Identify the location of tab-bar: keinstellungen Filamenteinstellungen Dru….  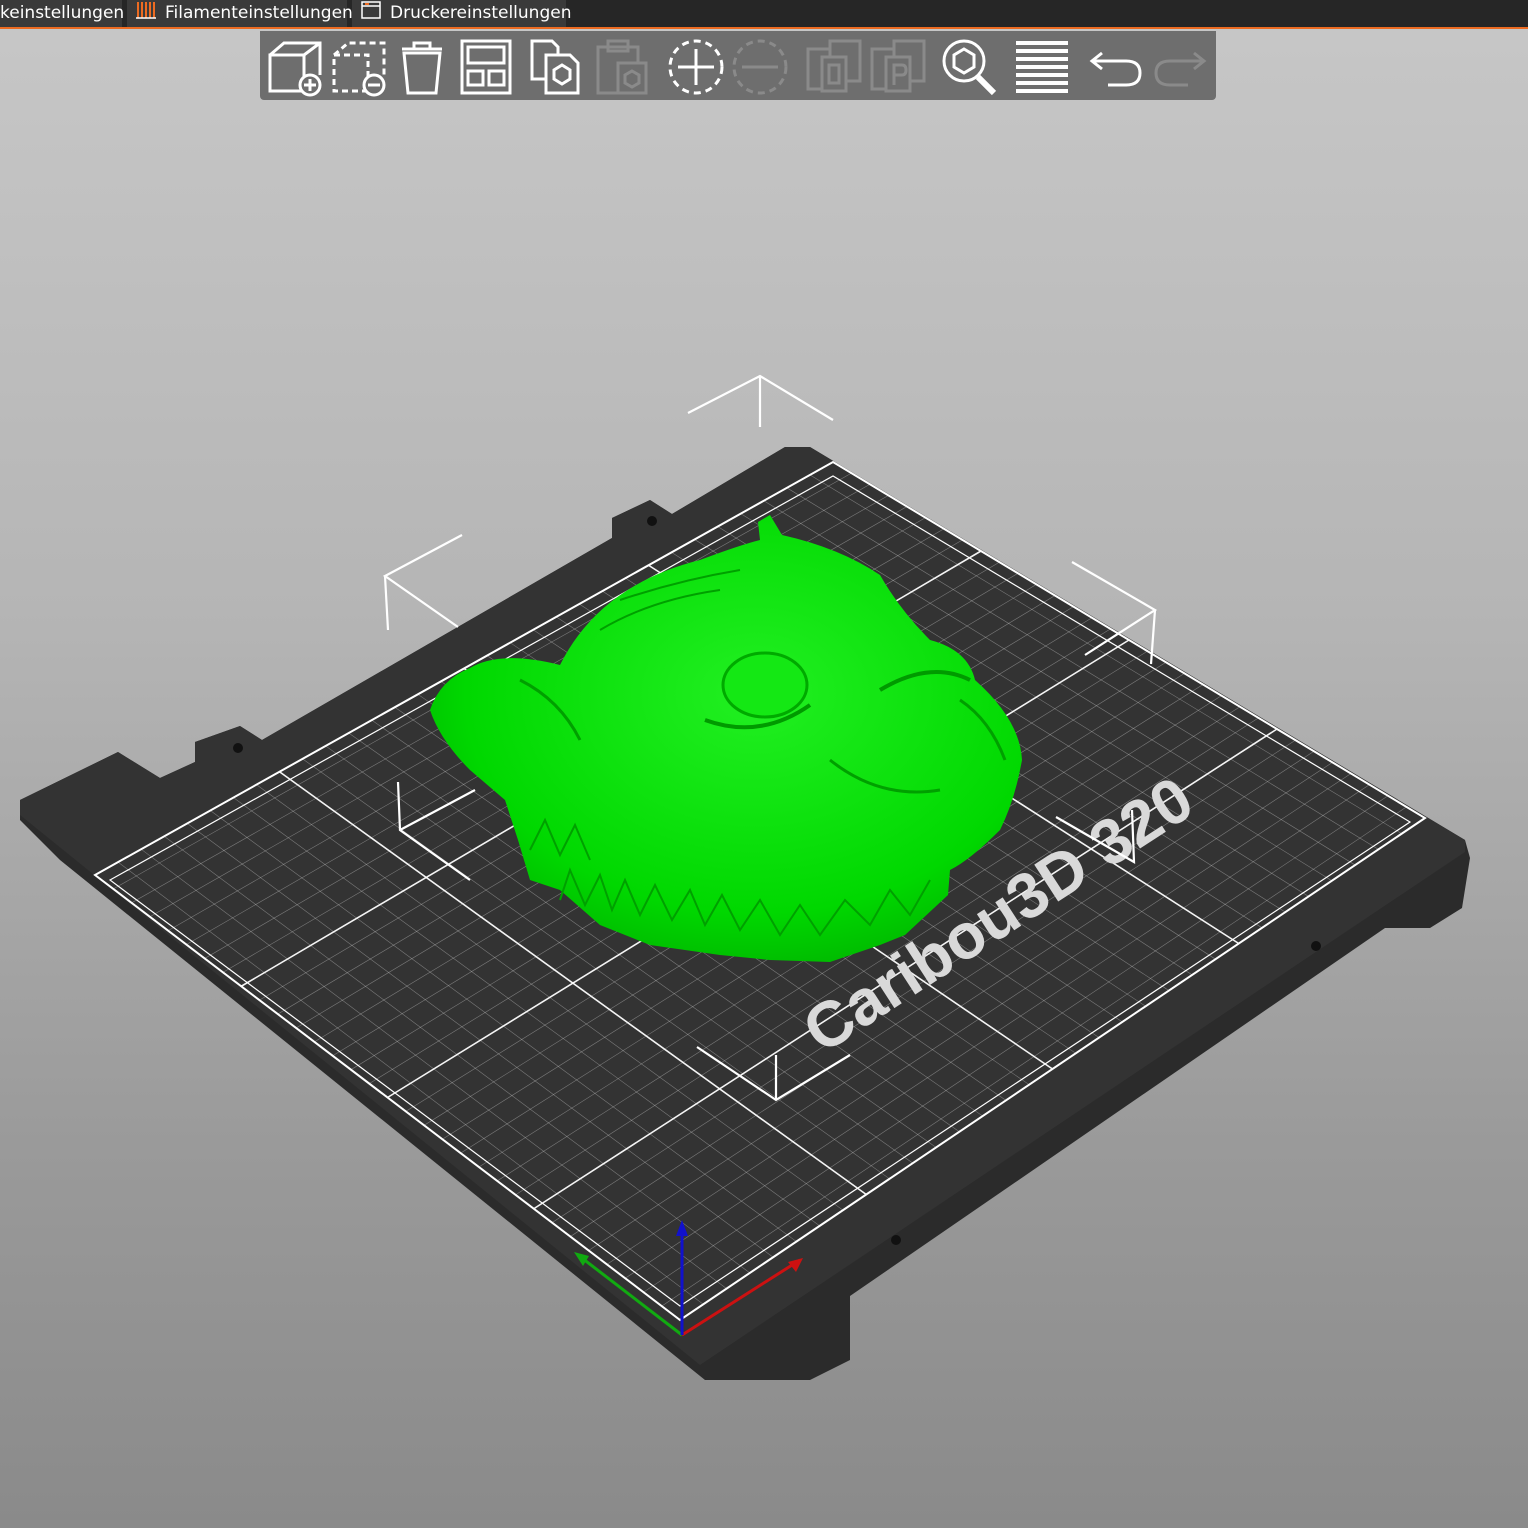
(764, 14).